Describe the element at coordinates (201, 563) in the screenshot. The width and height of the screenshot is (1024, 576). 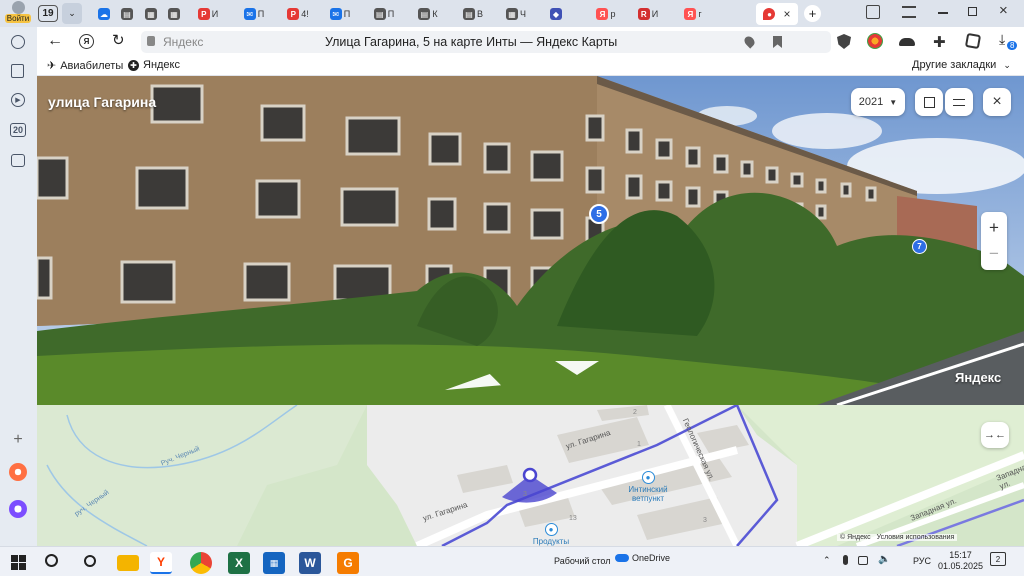
I see `chrome-icon` at that location.